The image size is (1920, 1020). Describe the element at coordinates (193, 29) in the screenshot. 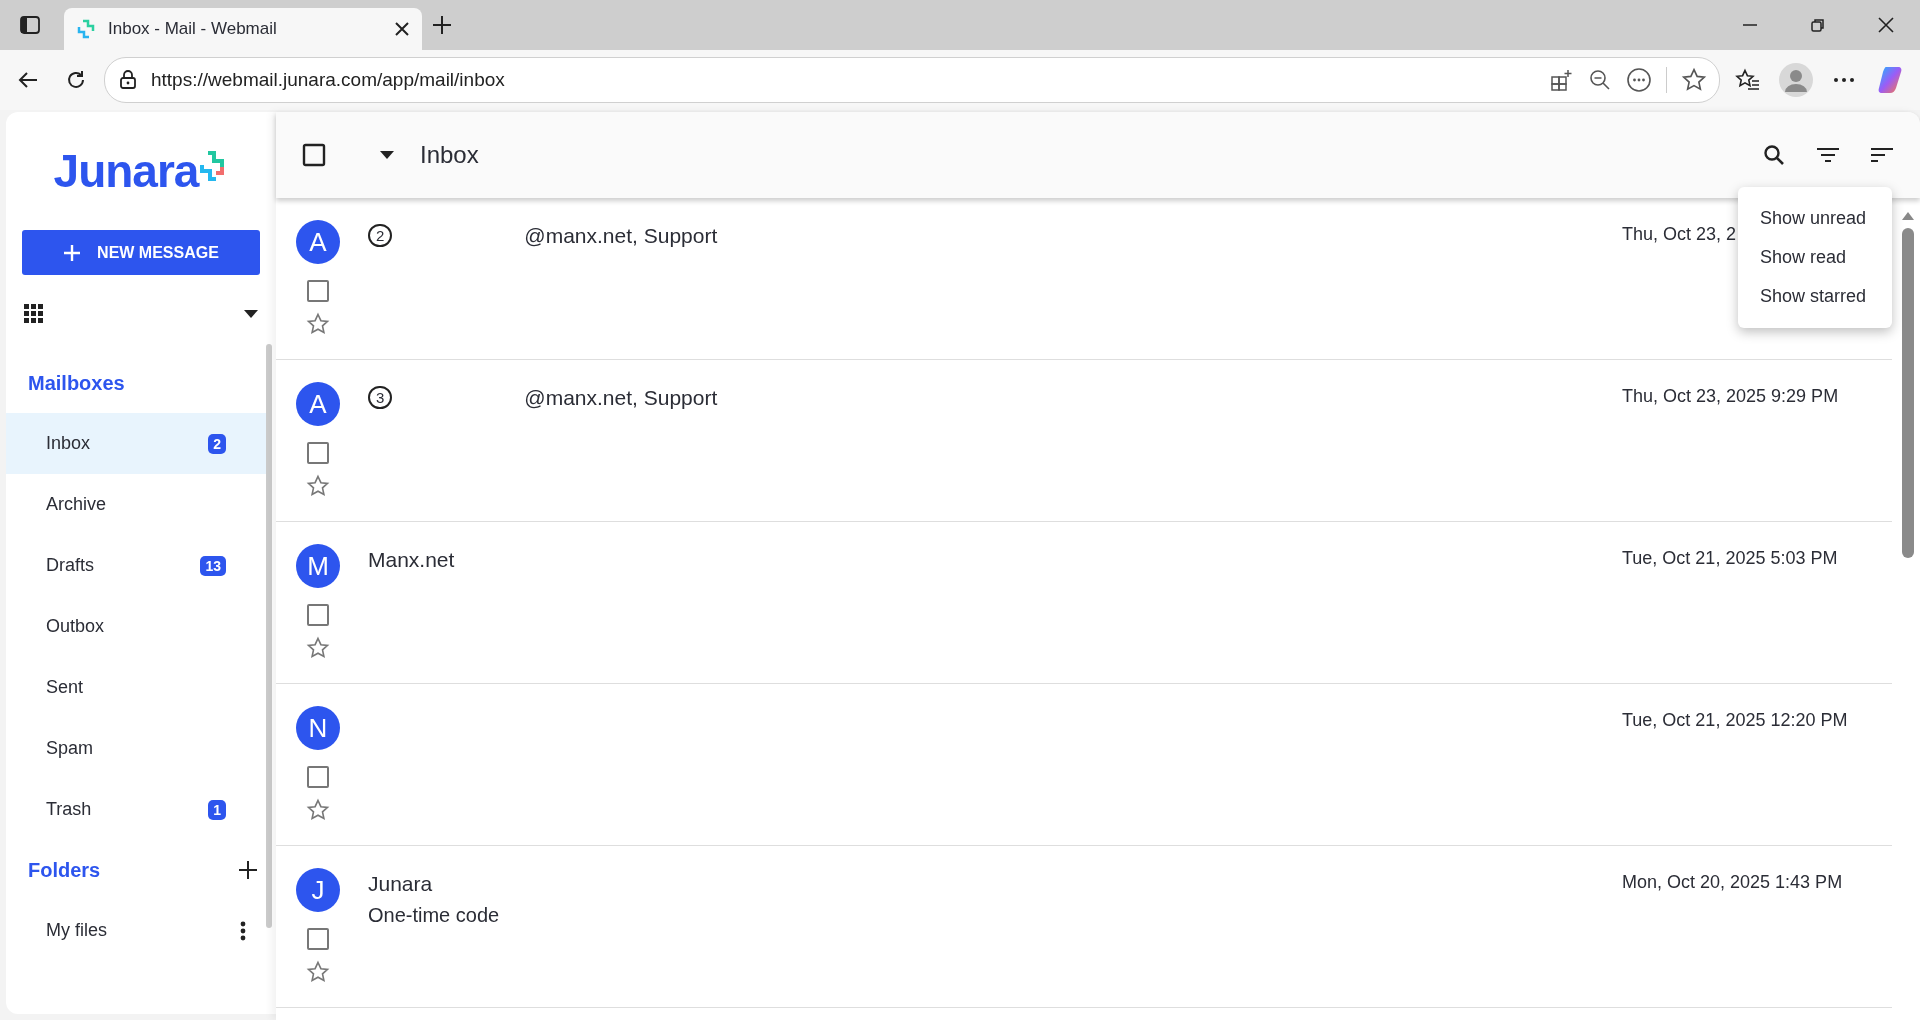

I see `tab-title: Inbox - Mail - Webmail` at that location.